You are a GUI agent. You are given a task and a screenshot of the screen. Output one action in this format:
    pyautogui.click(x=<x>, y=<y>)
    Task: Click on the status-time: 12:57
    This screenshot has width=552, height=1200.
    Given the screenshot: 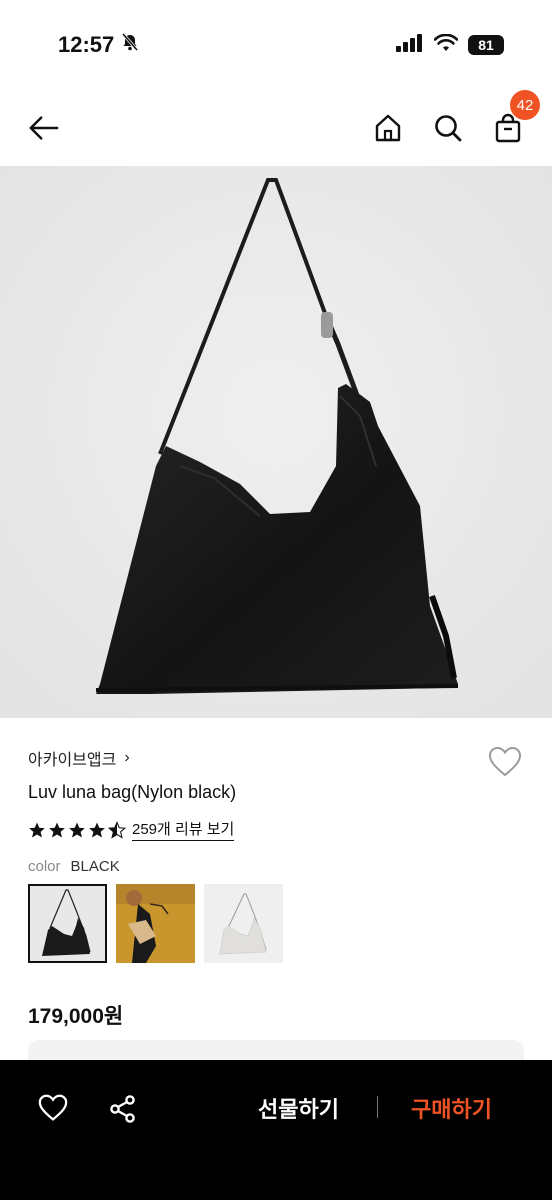 What is the action you would take?
    pyautogui.click(x=86, y=44)
    